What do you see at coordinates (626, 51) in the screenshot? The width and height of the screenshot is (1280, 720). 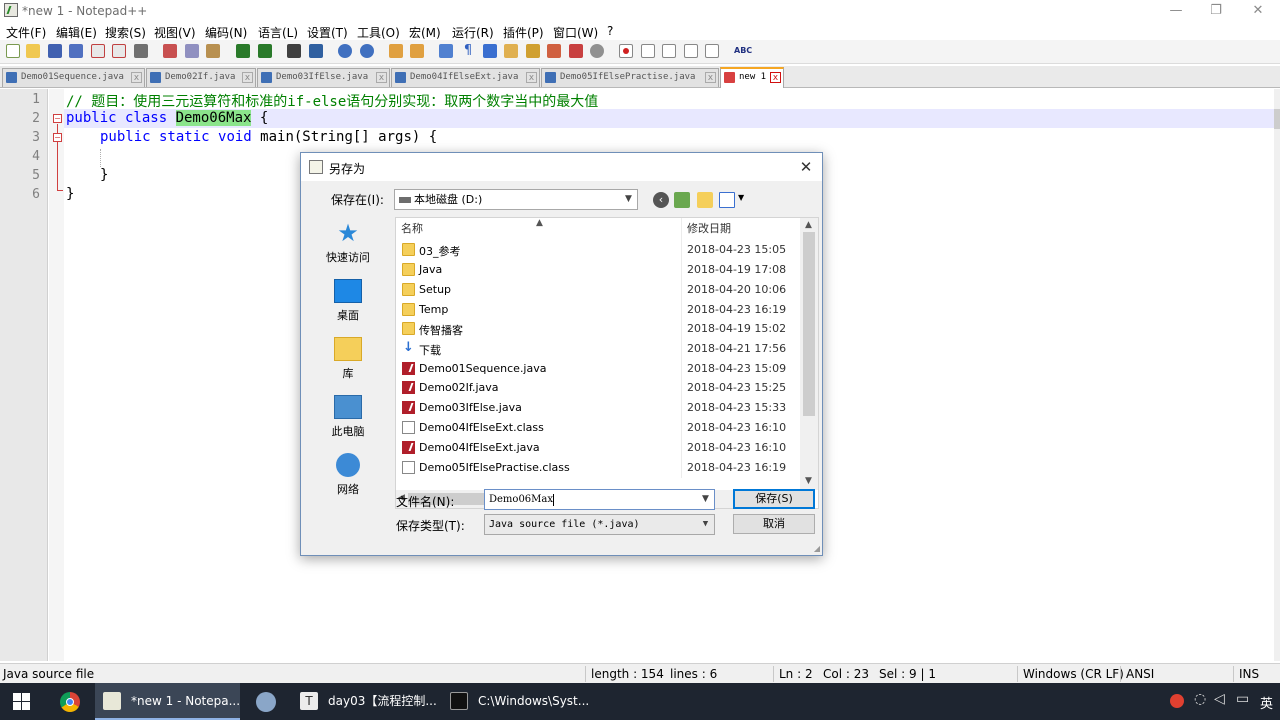 I see `record-macro-icon` at bounding box center [626, 51].